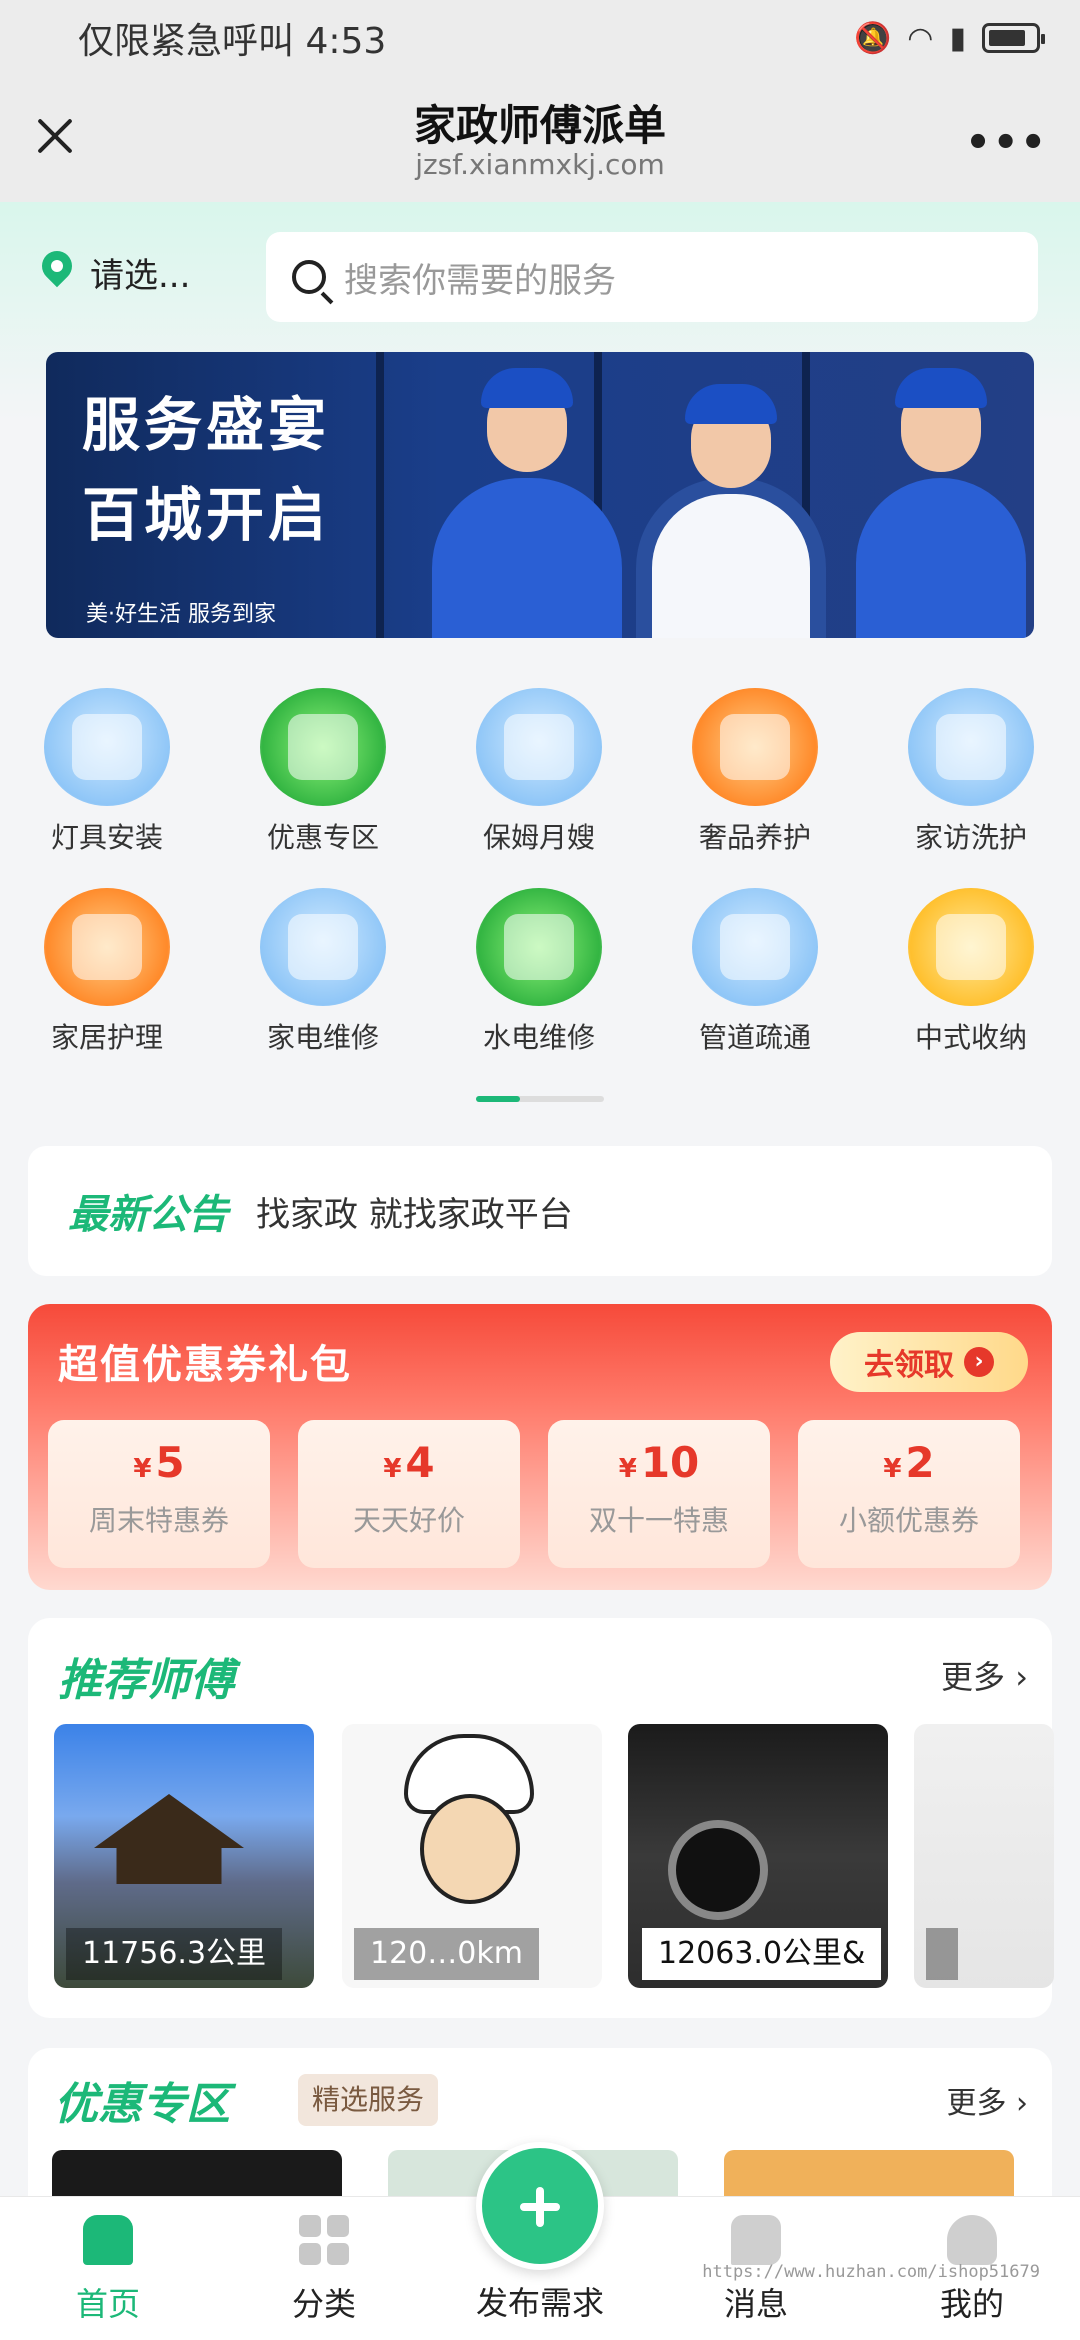 This screenshot has width=1080, height=2340. What do you see at coordinates (920, 38) in the screenshot?
I see `wifi-icon: ◠` at bounding box center [920, 38].